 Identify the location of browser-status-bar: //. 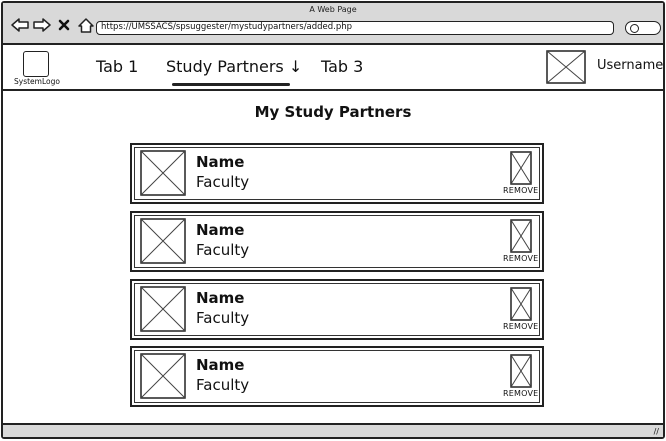
(333, 430).